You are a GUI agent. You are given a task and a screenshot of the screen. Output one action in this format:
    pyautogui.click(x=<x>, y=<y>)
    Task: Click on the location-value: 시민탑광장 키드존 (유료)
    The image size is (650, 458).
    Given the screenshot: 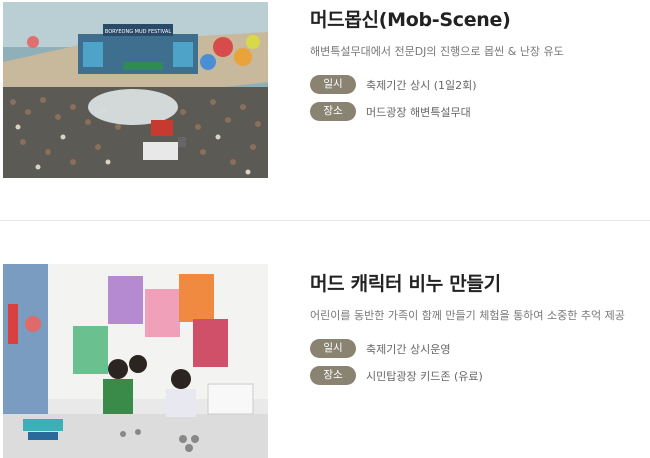 What is the action you would take?
    pyautogui.click(x=424, y=376)
    